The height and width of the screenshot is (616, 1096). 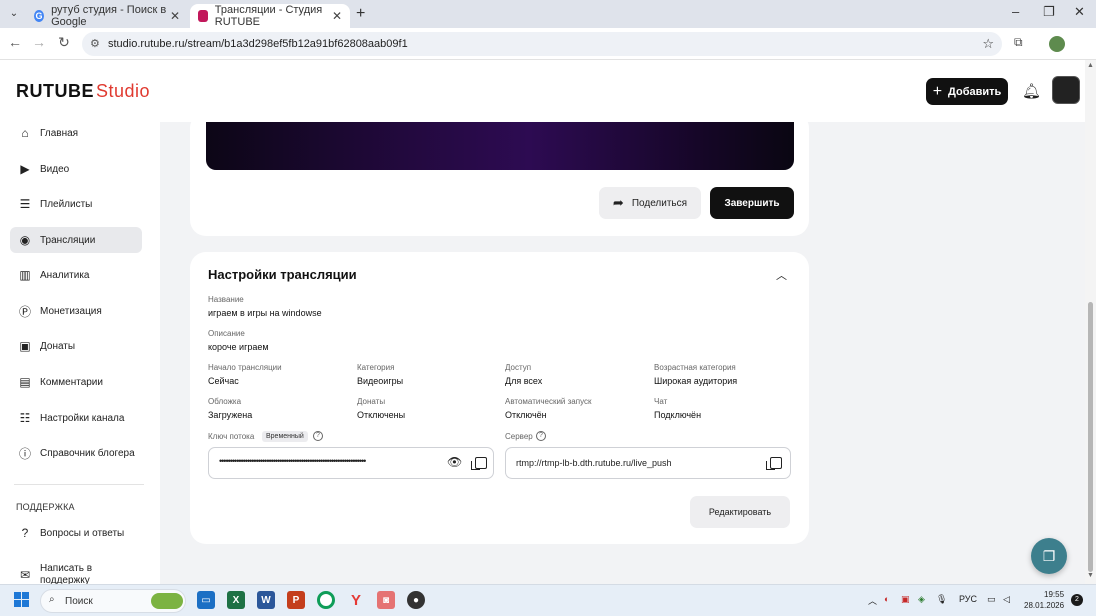 I want to click on profile-avatar, so click(x=1057, y=44).